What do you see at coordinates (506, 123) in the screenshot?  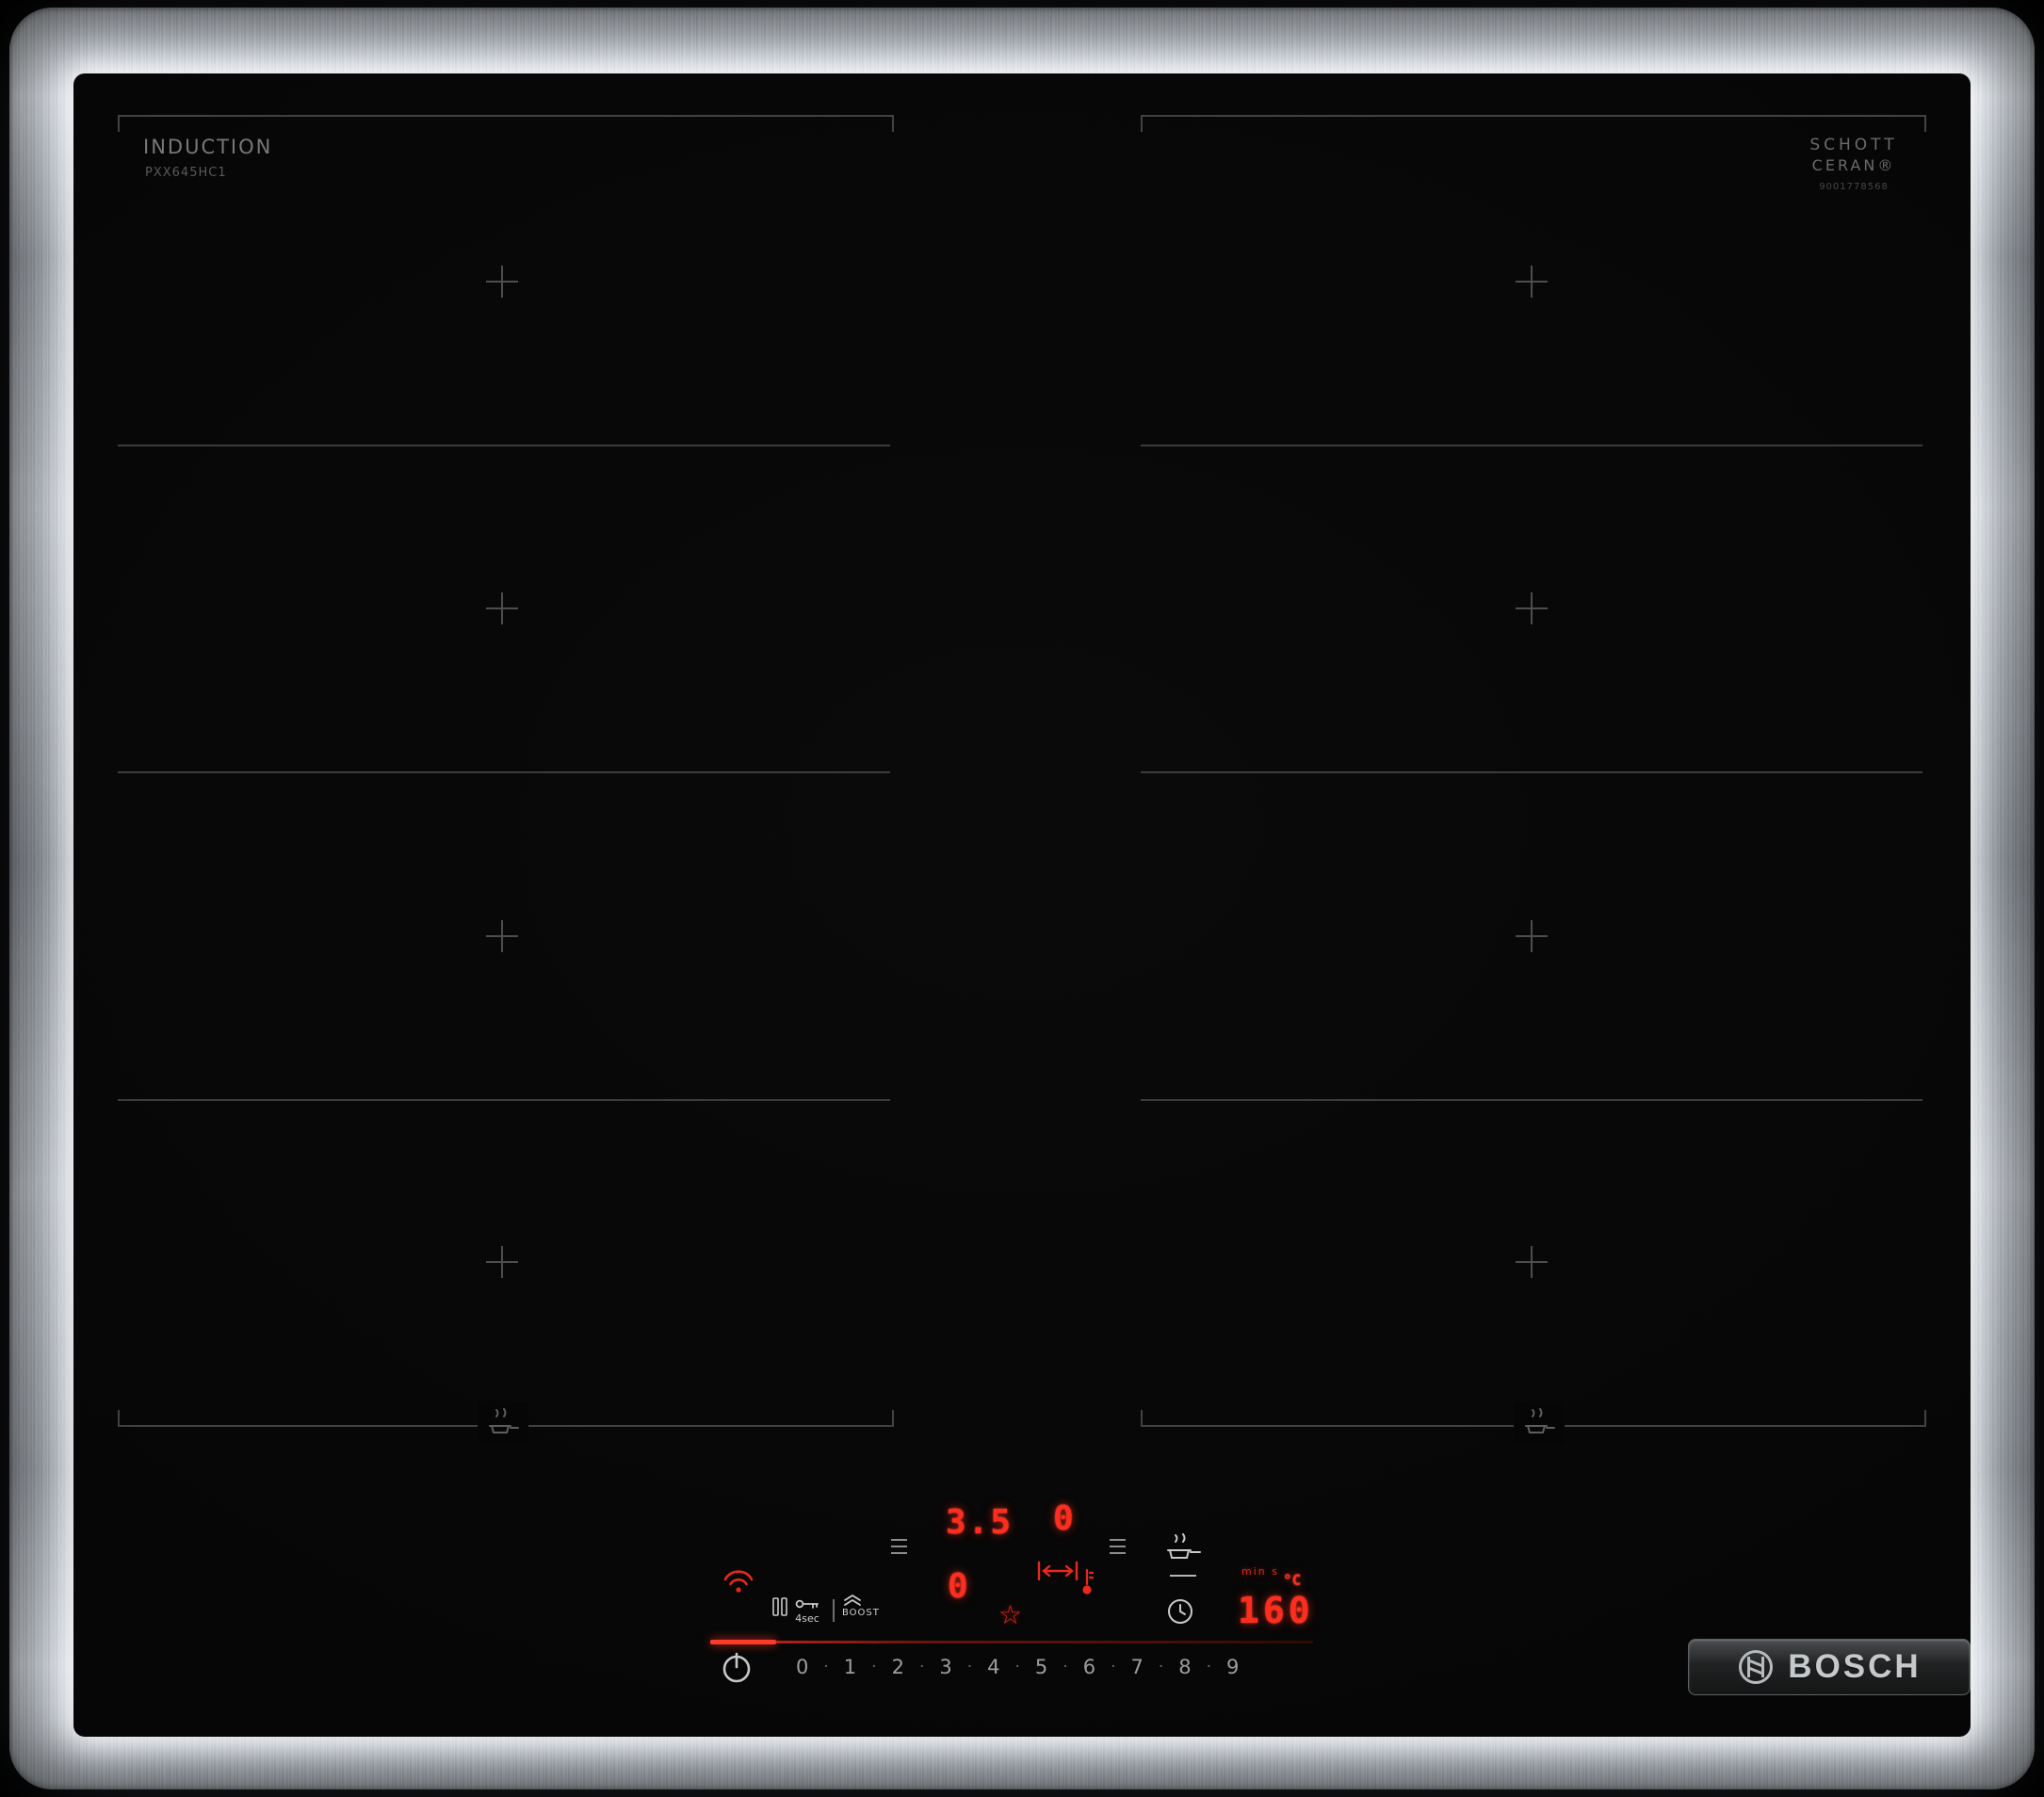 I see `flex-zone-left-top-outline` at bounding box center [506, 123].